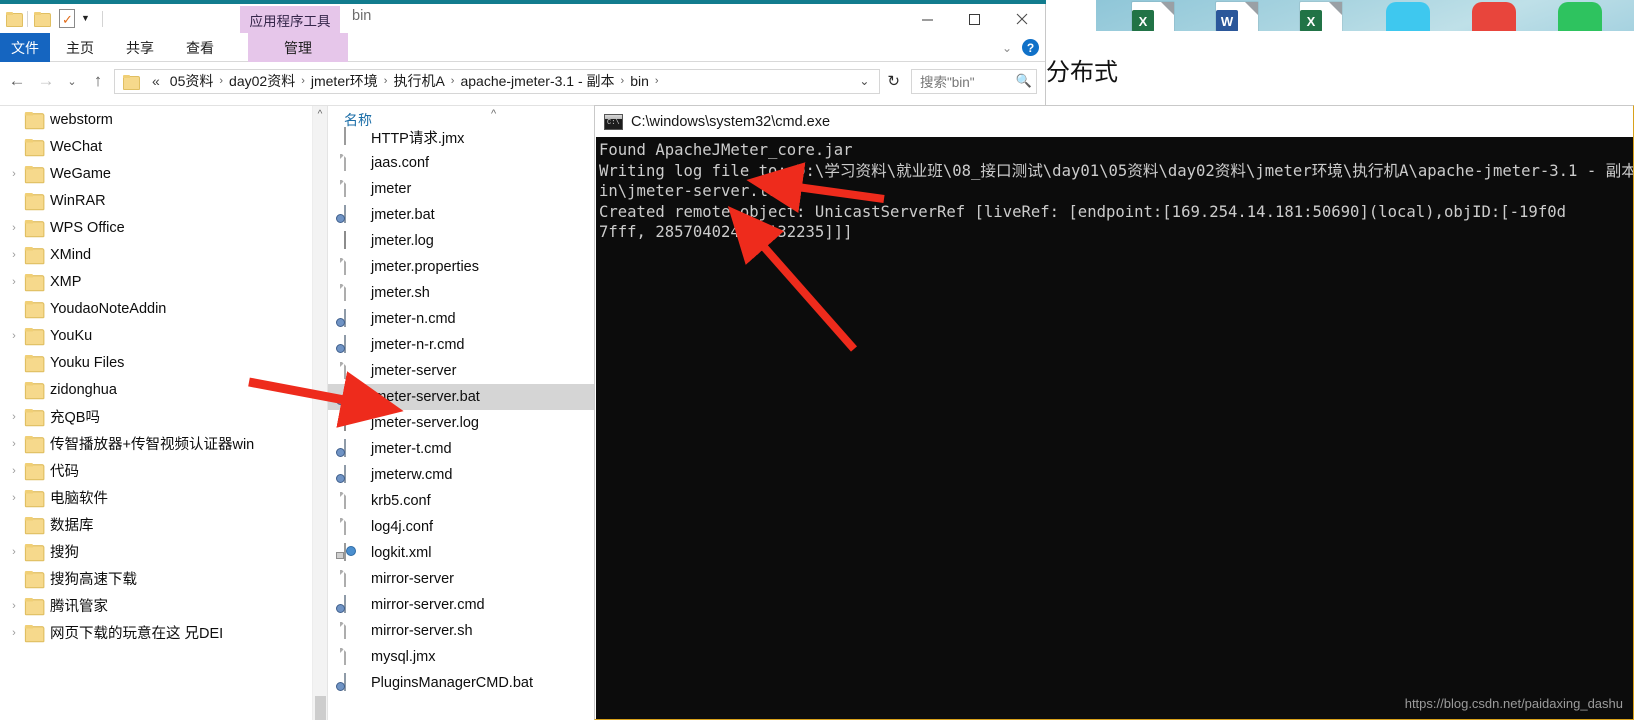 The width and height of the screenshot is (1634, 720). What do you see at coordinates (154, 81) in the screenshot?
I see `breadcrumb-overflow-icon: «` at bounding box center [154, 81].